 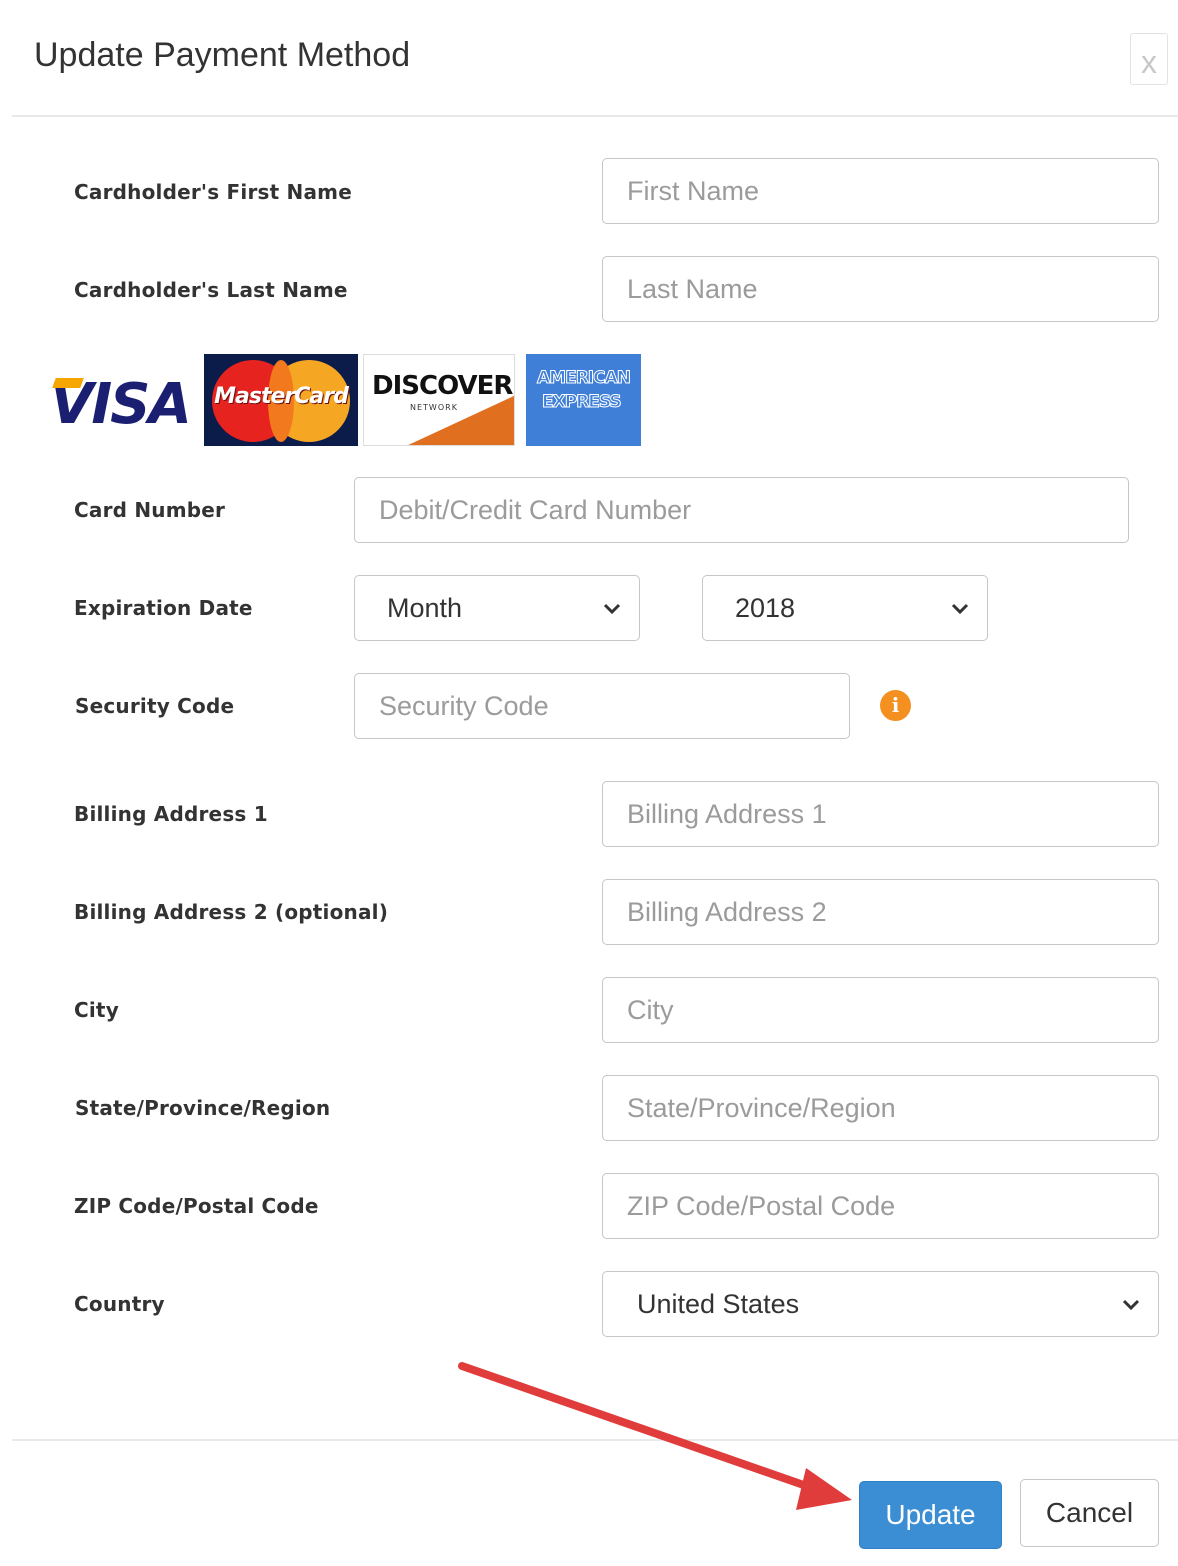 I want to click on discover-logo: DISCOVER NETWORK, so click(x=439, y=400).